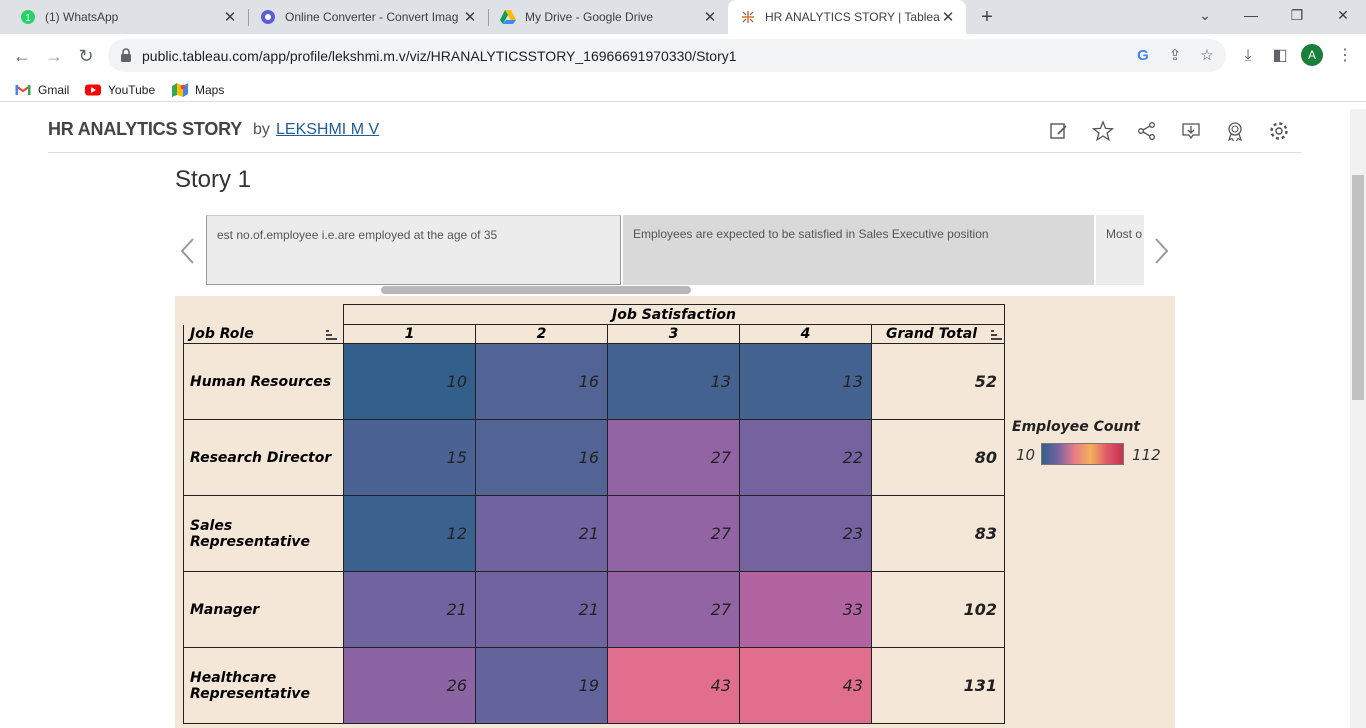  I want to click on google-translate-icon: G, so click(1143, 56).